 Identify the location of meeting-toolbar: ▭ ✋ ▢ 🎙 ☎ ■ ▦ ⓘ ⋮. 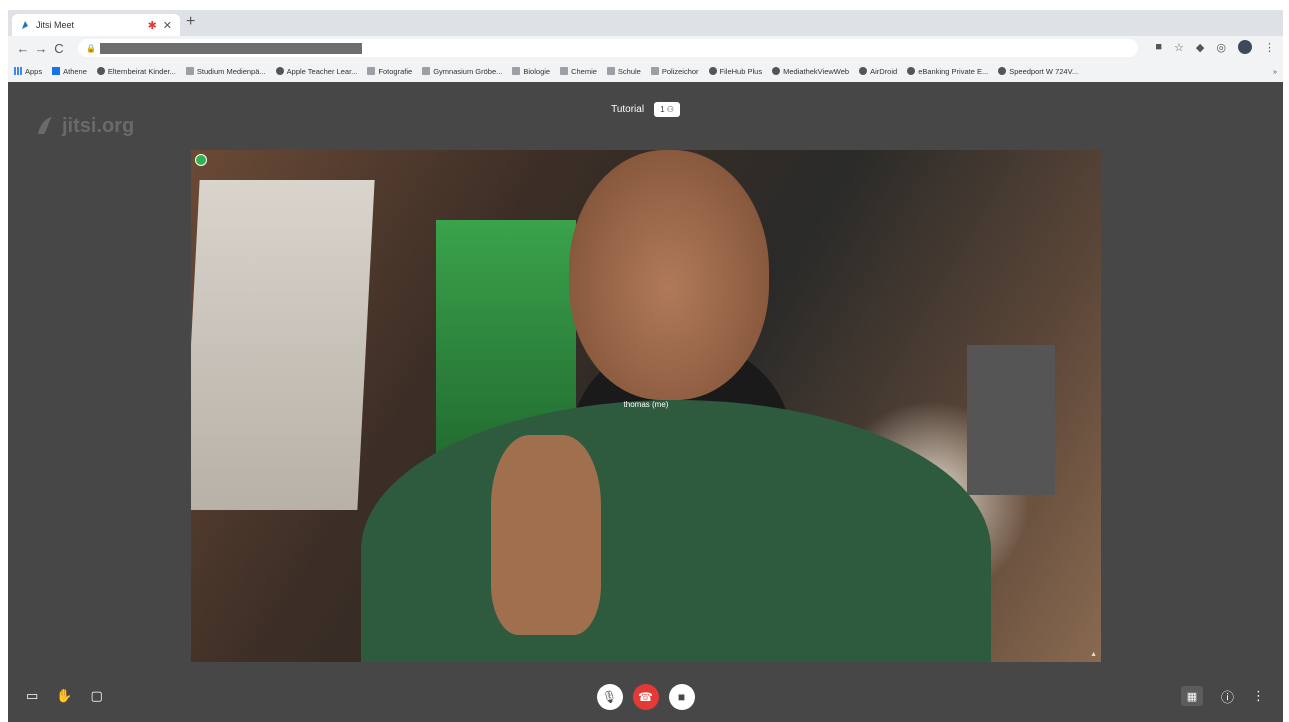
(645, 698).